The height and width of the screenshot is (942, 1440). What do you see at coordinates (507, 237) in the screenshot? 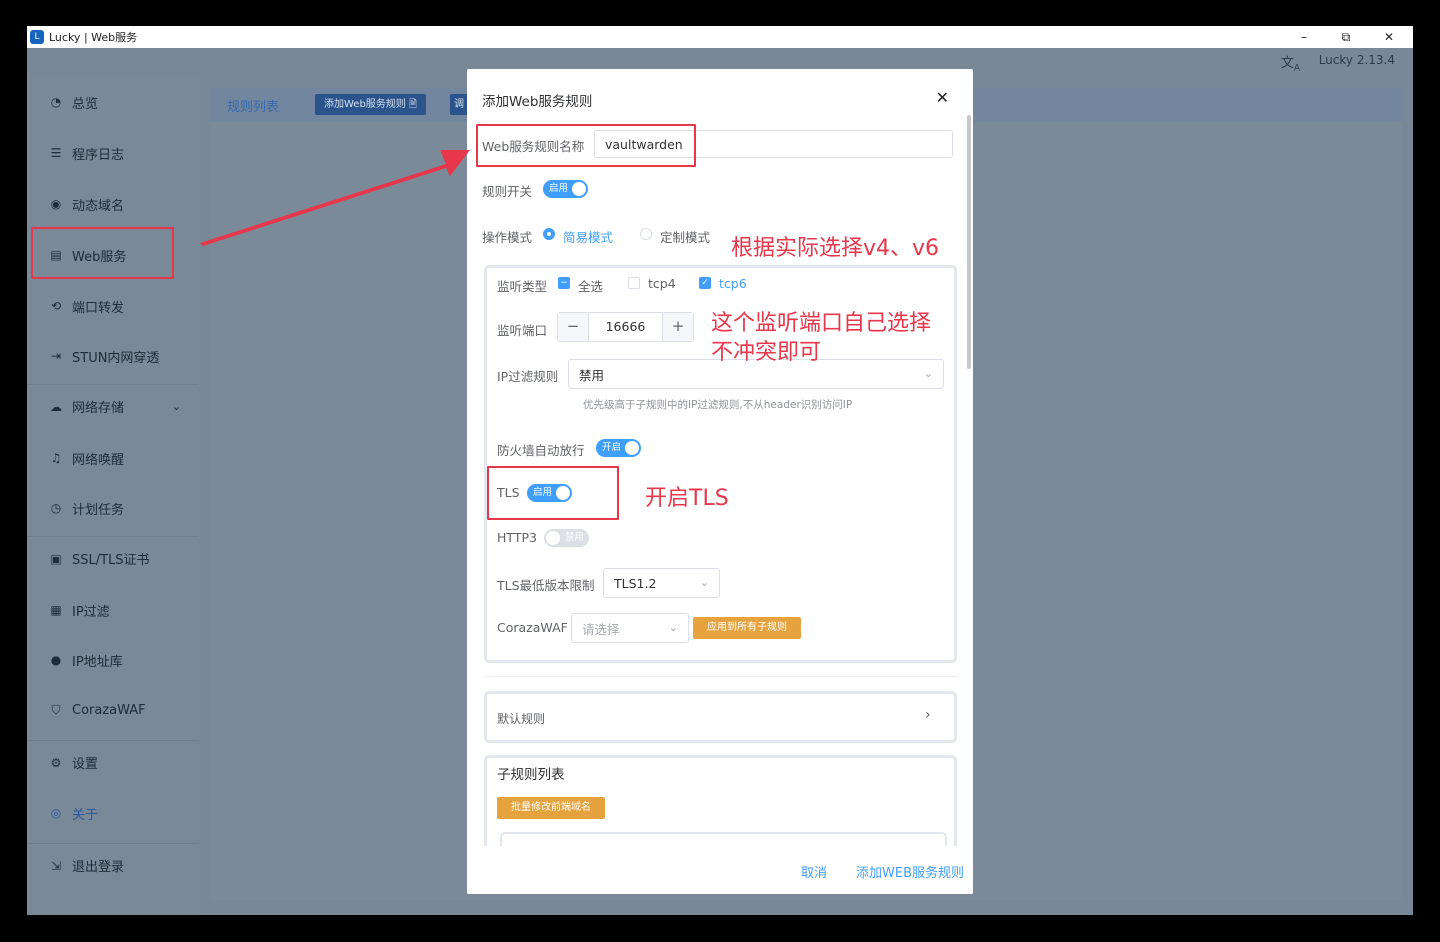
I see `mode-label: 操作模式` at bounding box center [507, 237].